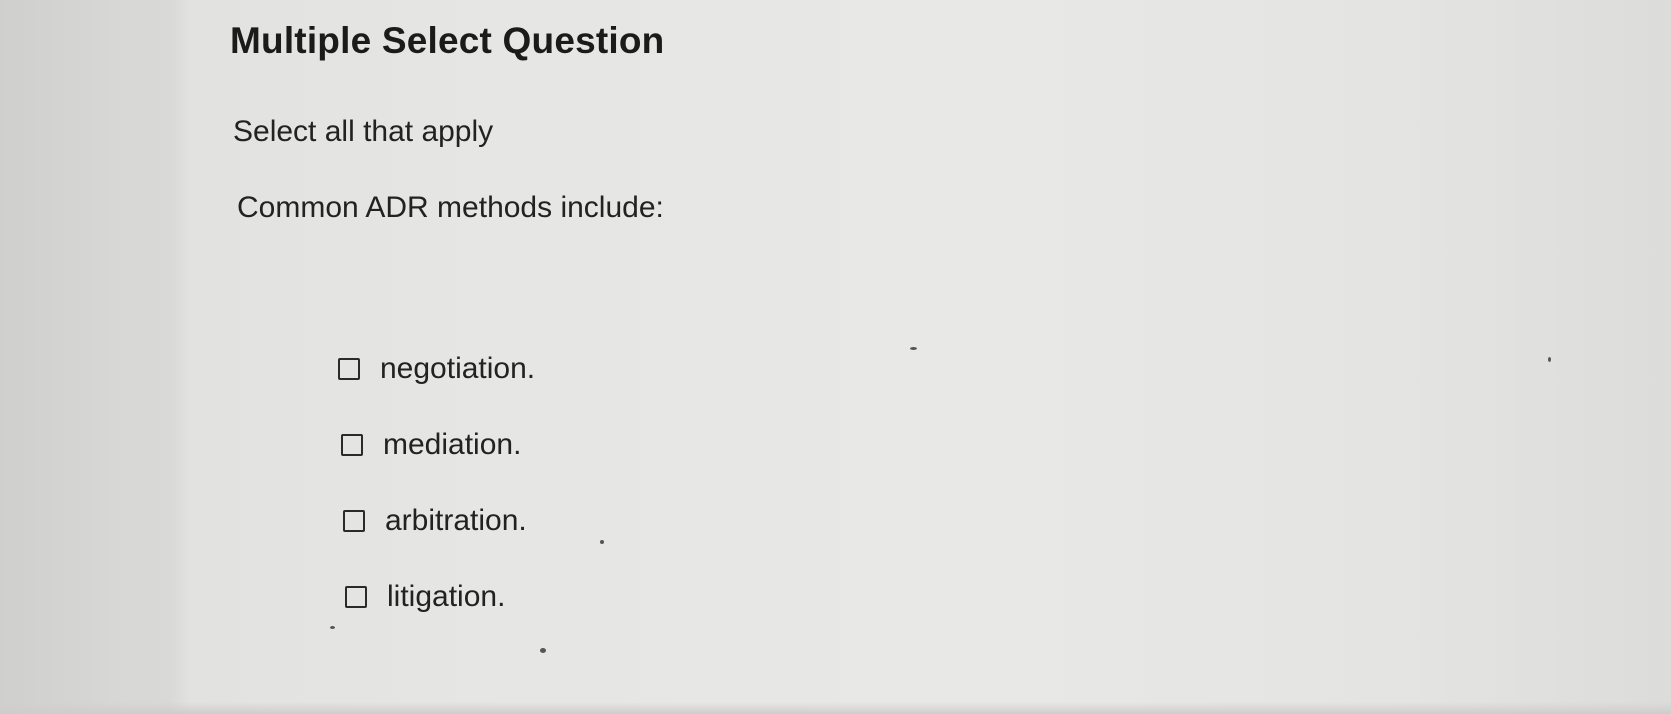 The image size is (1671, 714). What do you see at coordinates (450, 207) in the screenshot?
I see `question-prompt: Common ADR methods include:` at bounding box center [450, 207].